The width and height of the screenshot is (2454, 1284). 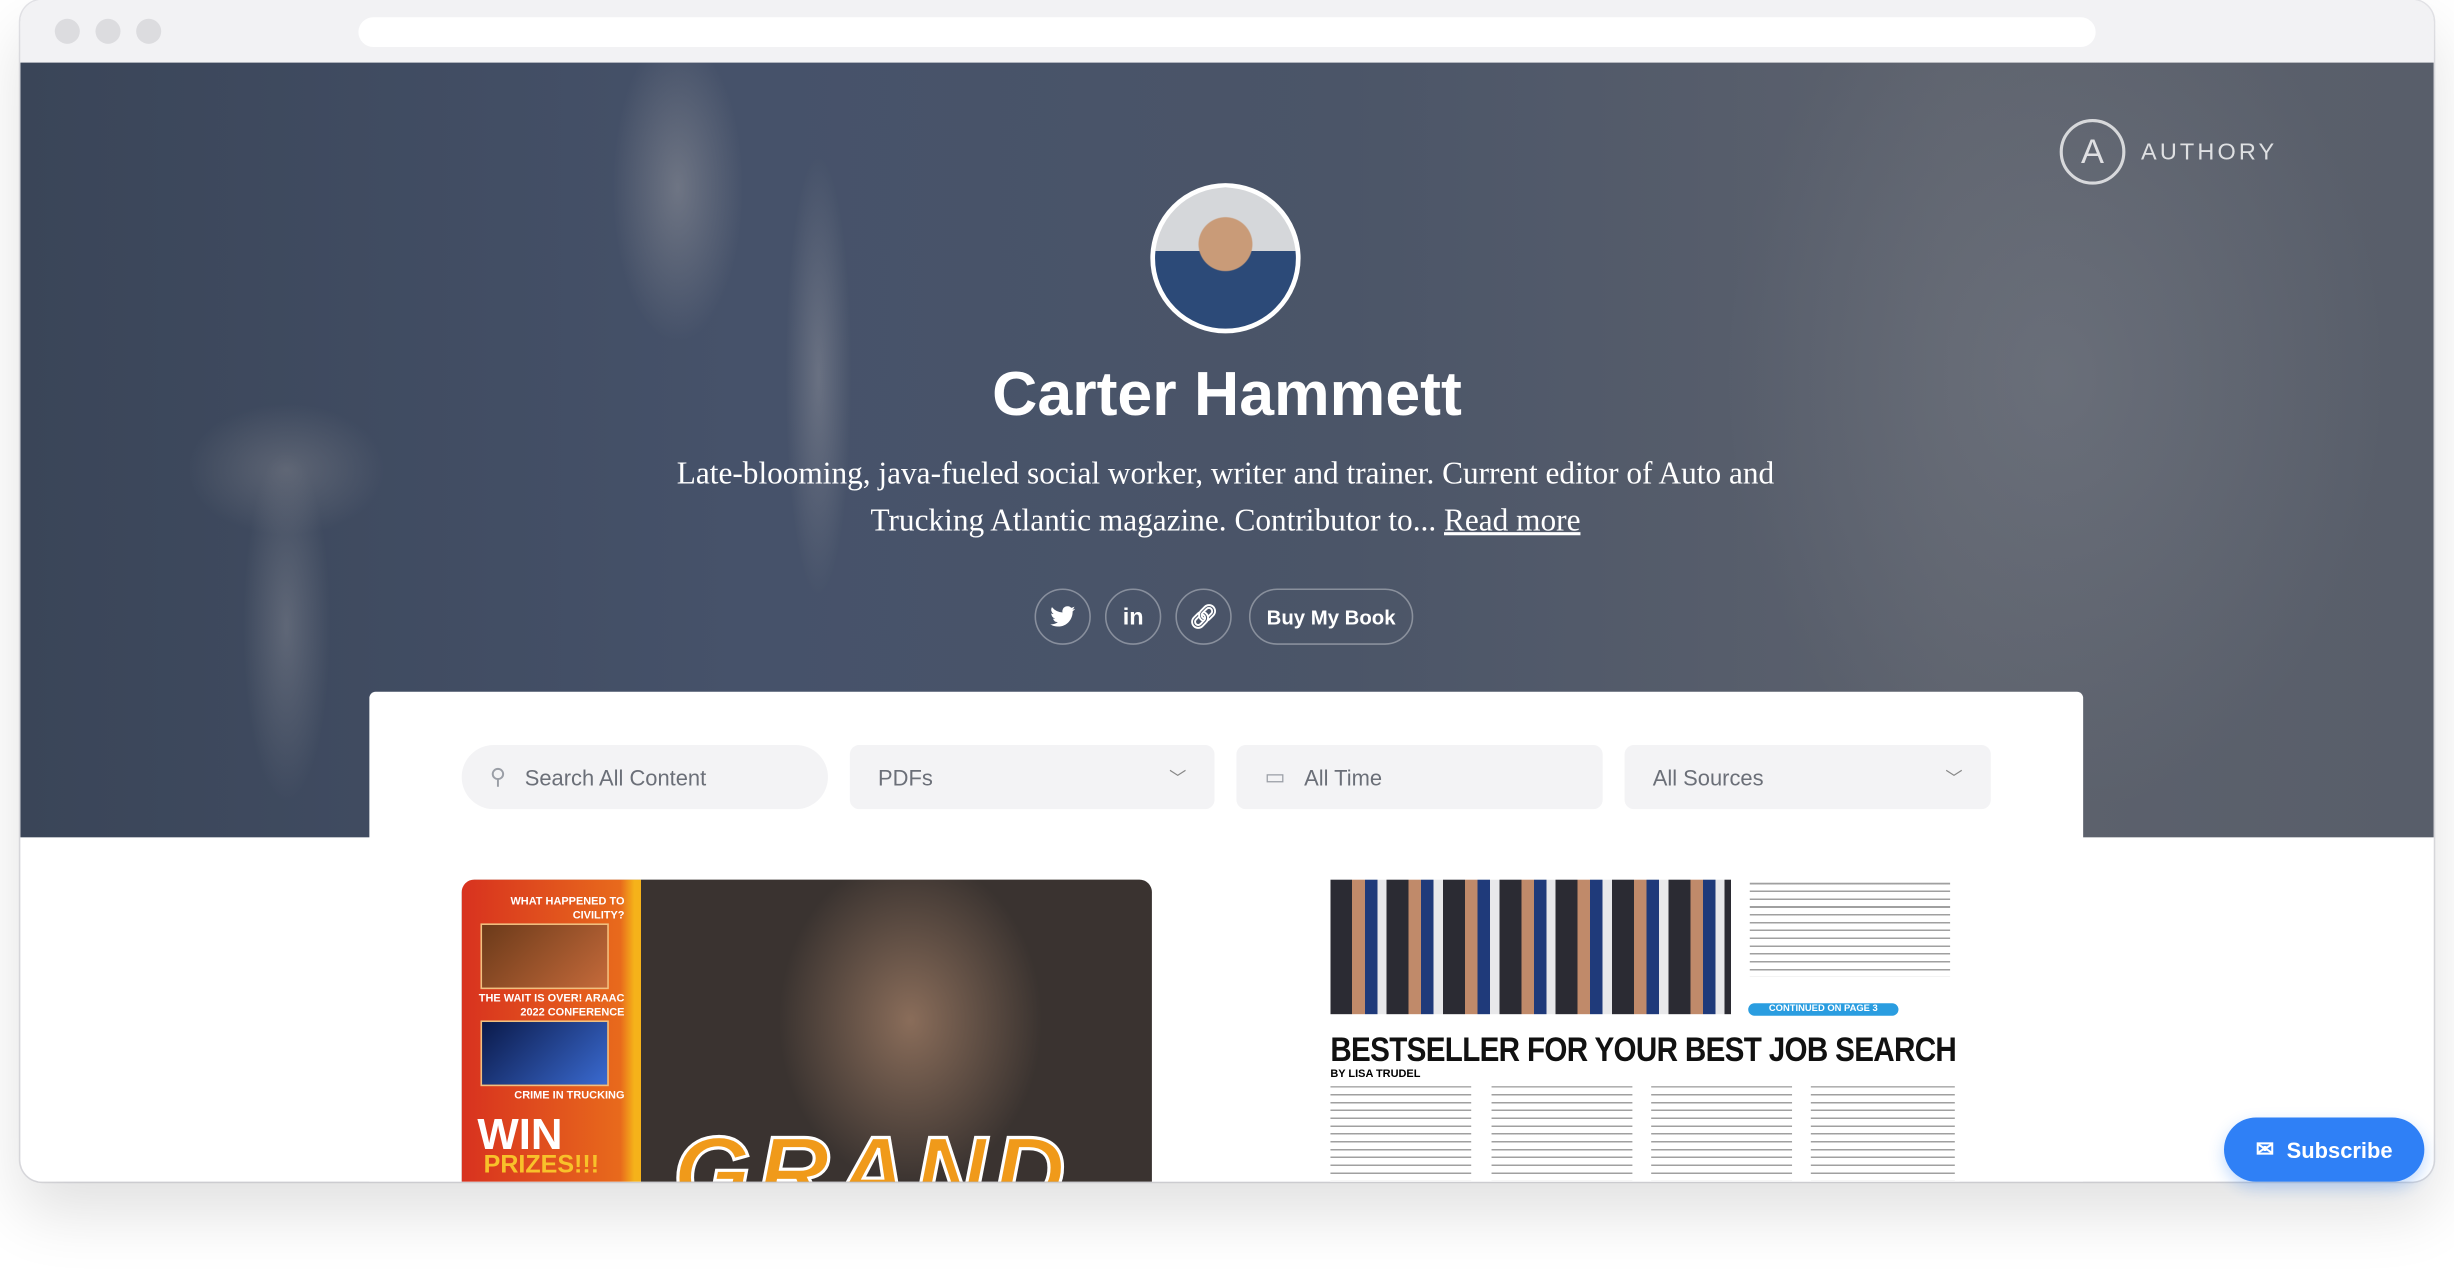 What do you see at coordinates (1807, 777) in the screenshot?
I see `sources-select: All Sources ﹀` at bounding box center [1807, 777].